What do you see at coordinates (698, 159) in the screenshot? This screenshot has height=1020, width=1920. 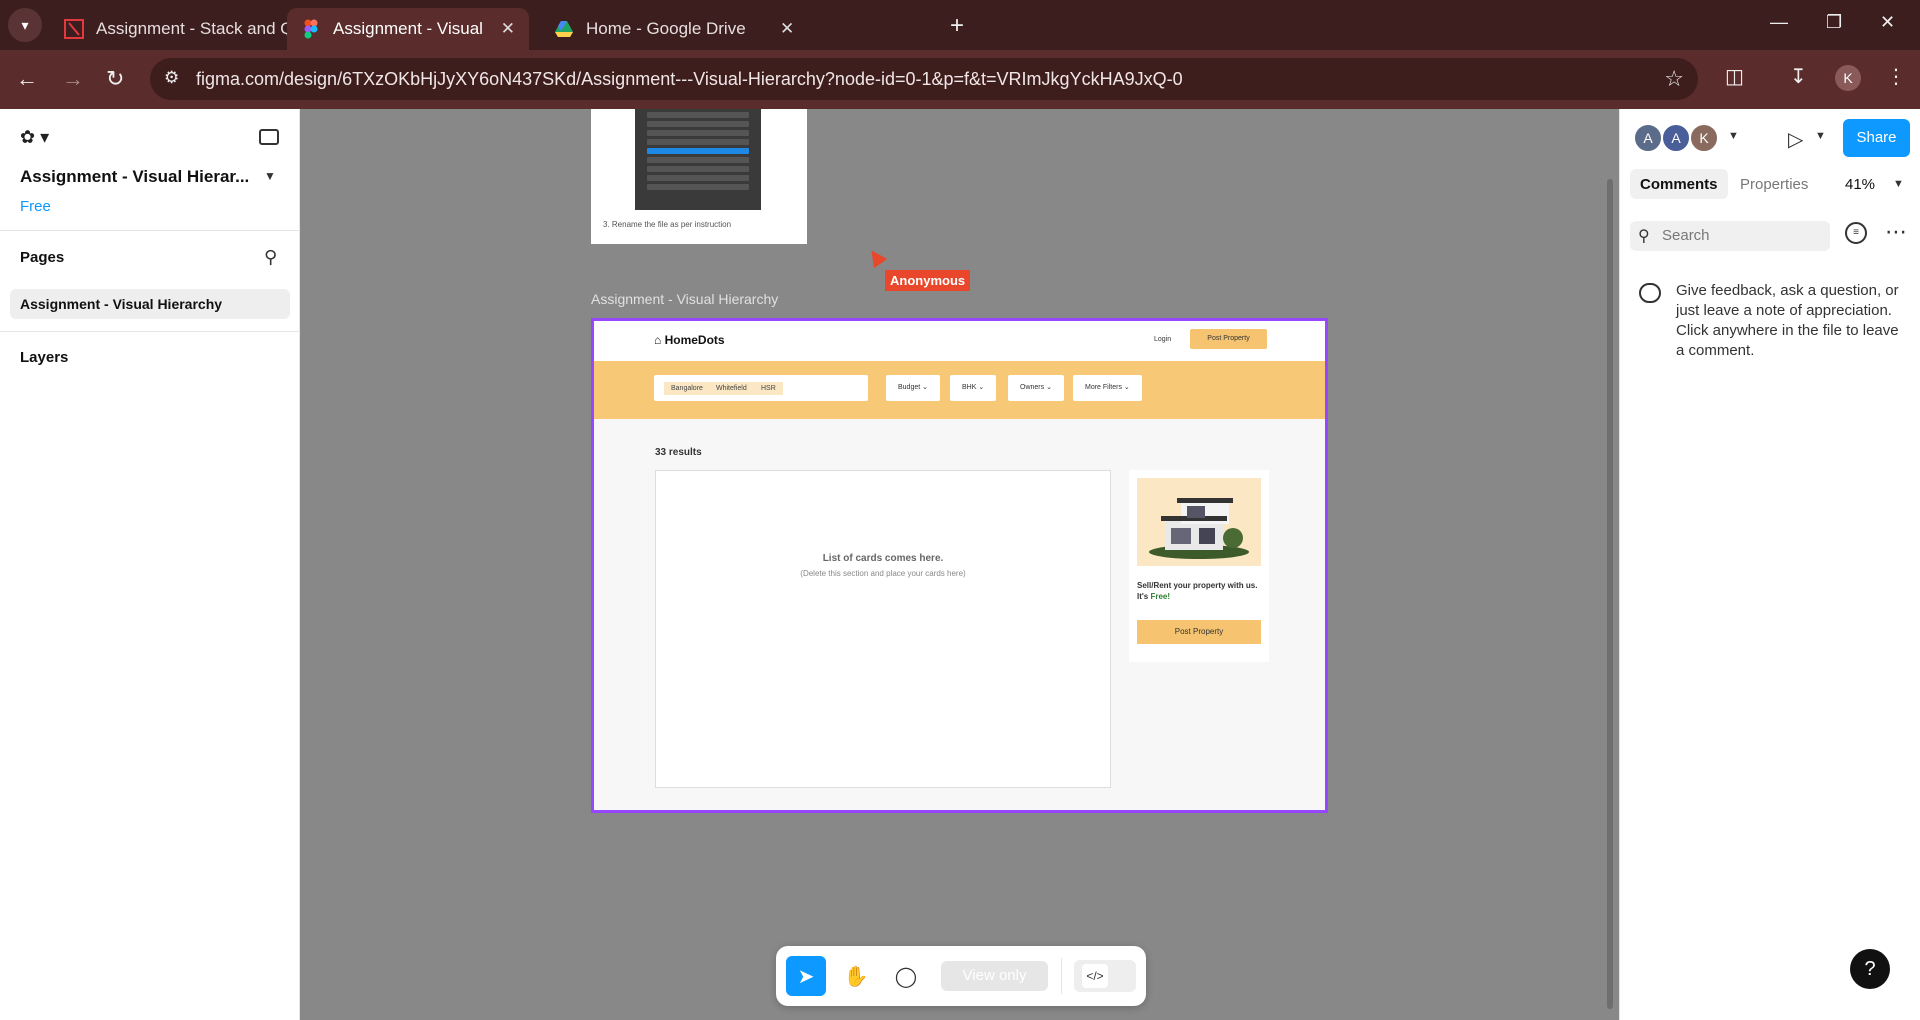 I see `instruction-screenshot` at bounding box center [698, 159].